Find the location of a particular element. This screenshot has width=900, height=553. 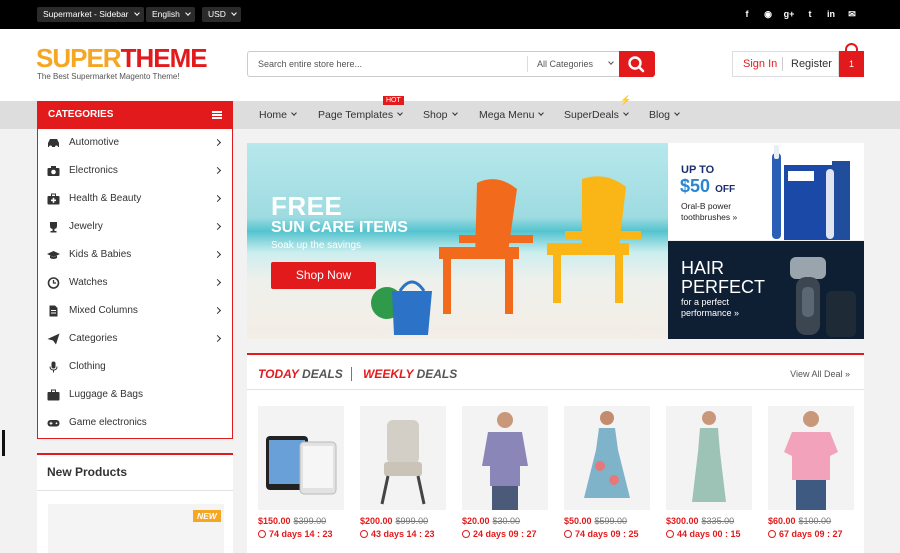

category-item-kids-babies: Kids & Babies is located at coordinates (135, 255).